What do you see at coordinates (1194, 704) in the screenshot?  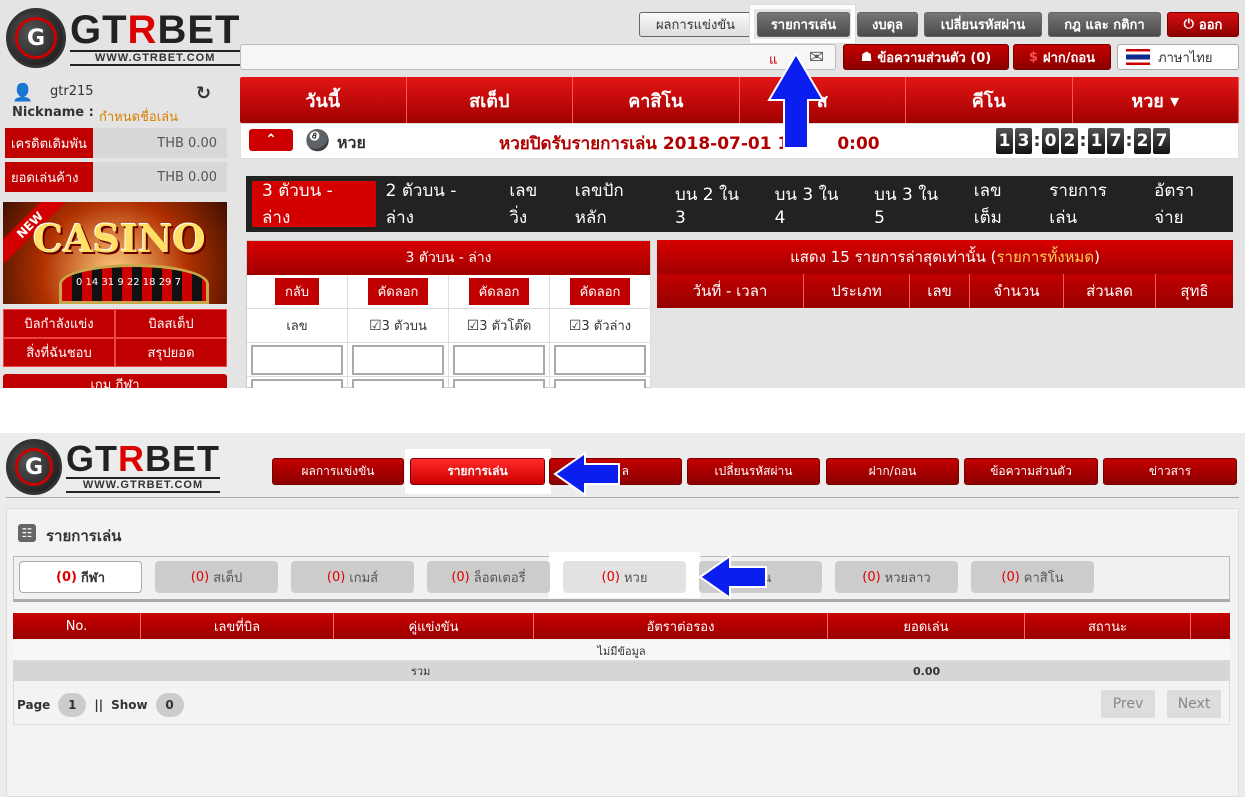 I see `next-button: Next` at bounding box center [1194, 704].